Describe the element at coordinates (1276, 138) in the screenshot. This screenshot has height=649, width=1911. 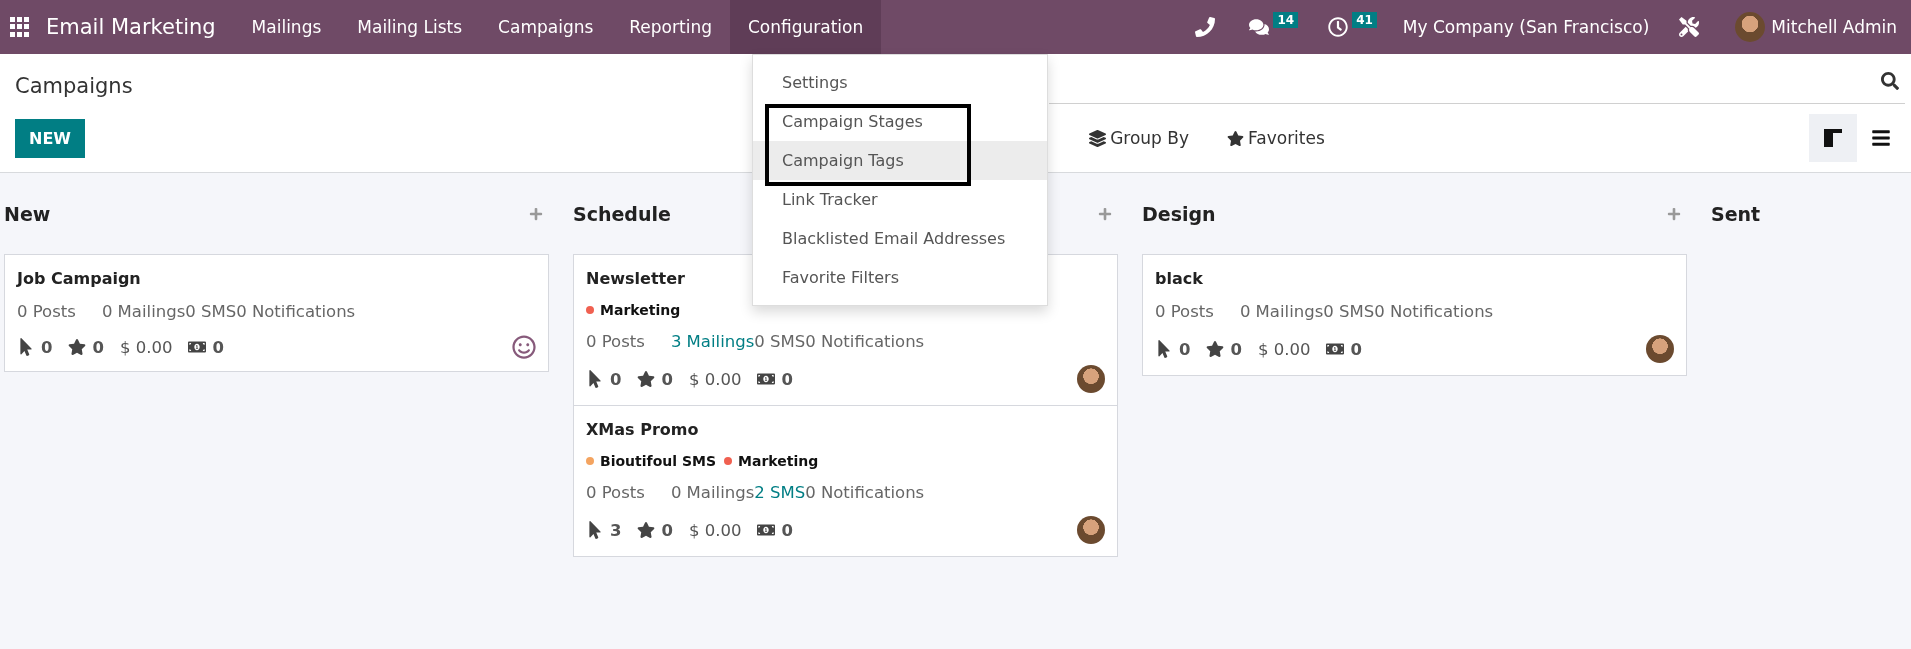
I see `favorites-button: Favorites` at that location.